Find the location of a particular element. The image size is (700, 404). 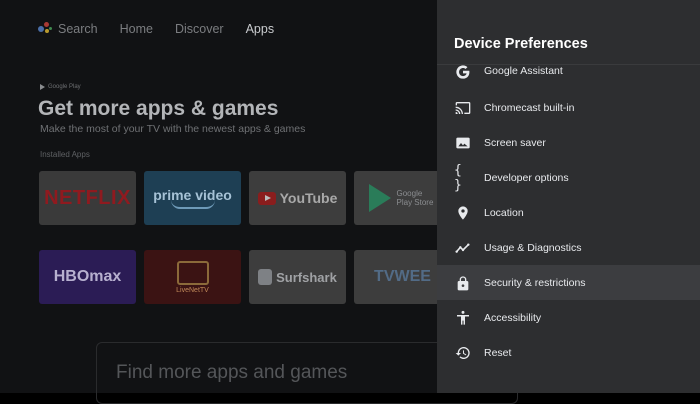

menu-item-label: Security & restrictions is located at coordinates (535, 282).